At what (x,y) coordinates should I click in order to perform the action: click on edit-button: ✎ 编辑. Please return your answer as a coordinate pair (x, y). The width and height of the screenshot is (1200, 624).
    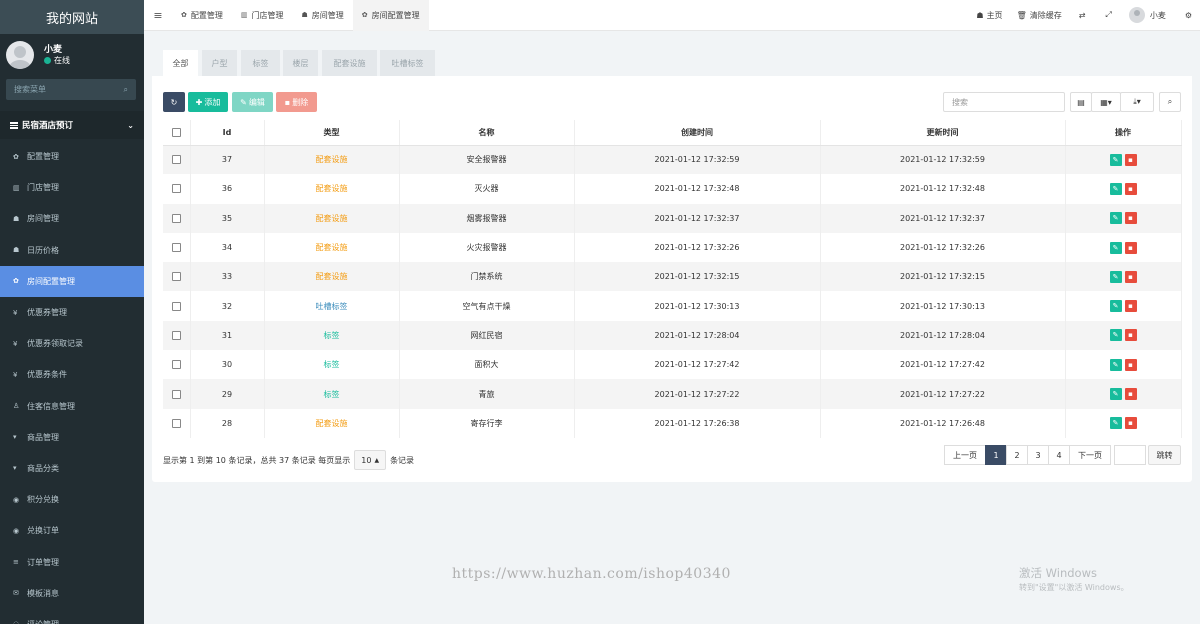
    Looking at the image, I should click on (252, 102).